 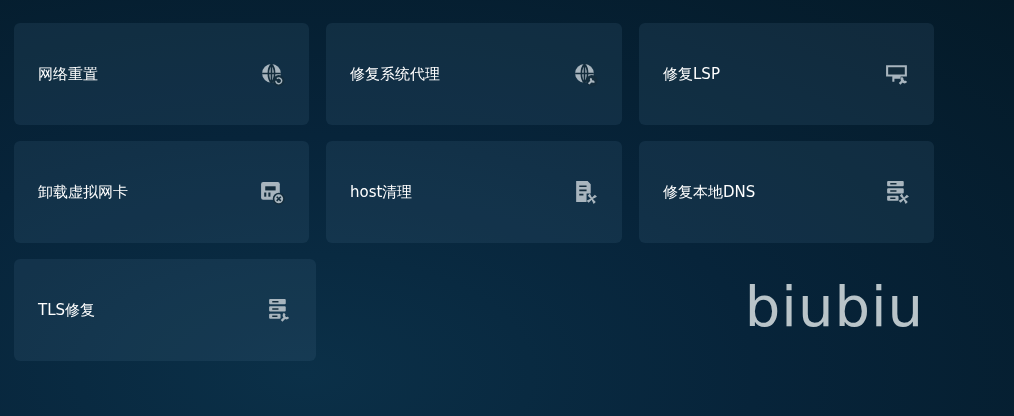 I want to click on tool-card: TLS修复, so click(x=165, y=310).